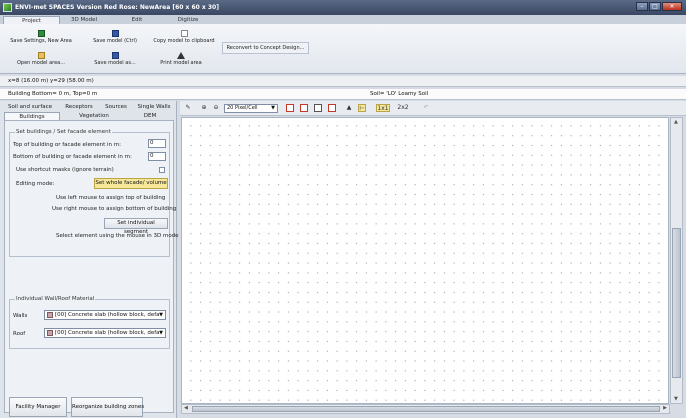 Image resolution: width=686 pixels, height=418 pixels. Describe the element at coordinates (20, 316) in the screenshot. I see `walls-label: Walls` at that location.